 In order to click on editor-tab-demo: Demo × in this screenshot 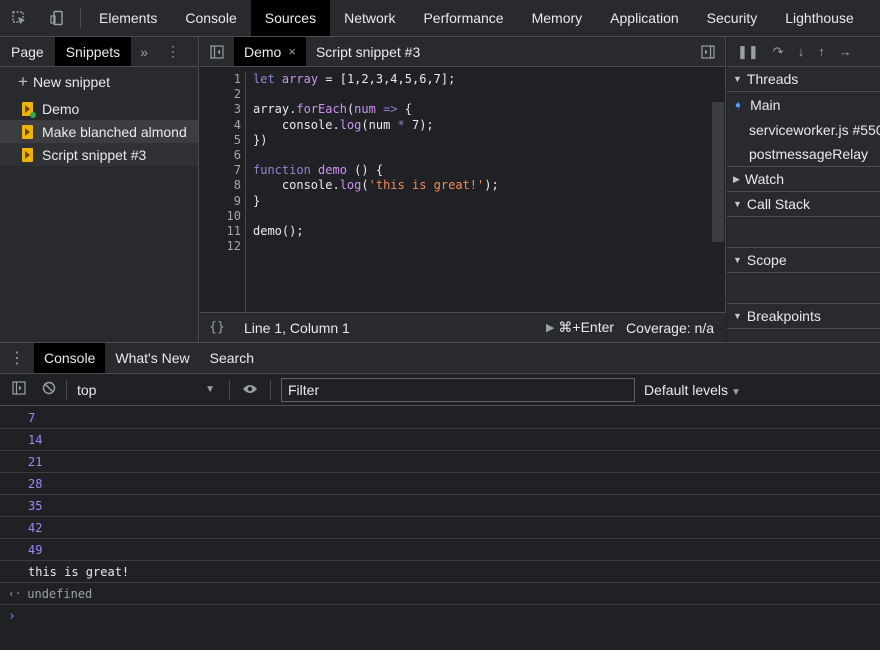, I will do `click(270, 51)`.